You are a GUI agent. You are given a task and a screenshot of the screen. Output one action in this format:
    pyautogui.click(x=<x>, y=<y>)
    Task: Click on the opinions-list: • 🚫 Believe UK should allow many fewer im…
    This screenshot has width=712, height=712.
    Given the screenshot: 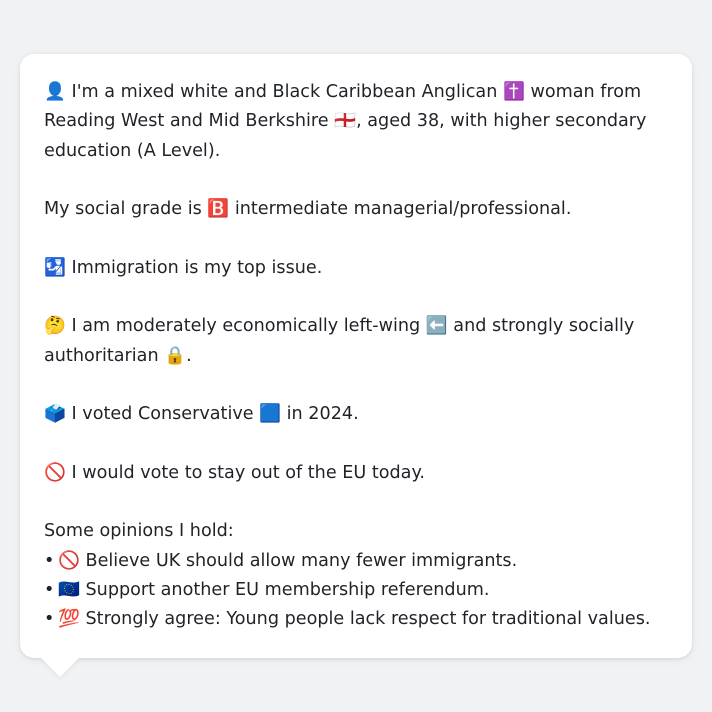 What is the action you would take?
    pyautogui.click(x=356, y=591)
    